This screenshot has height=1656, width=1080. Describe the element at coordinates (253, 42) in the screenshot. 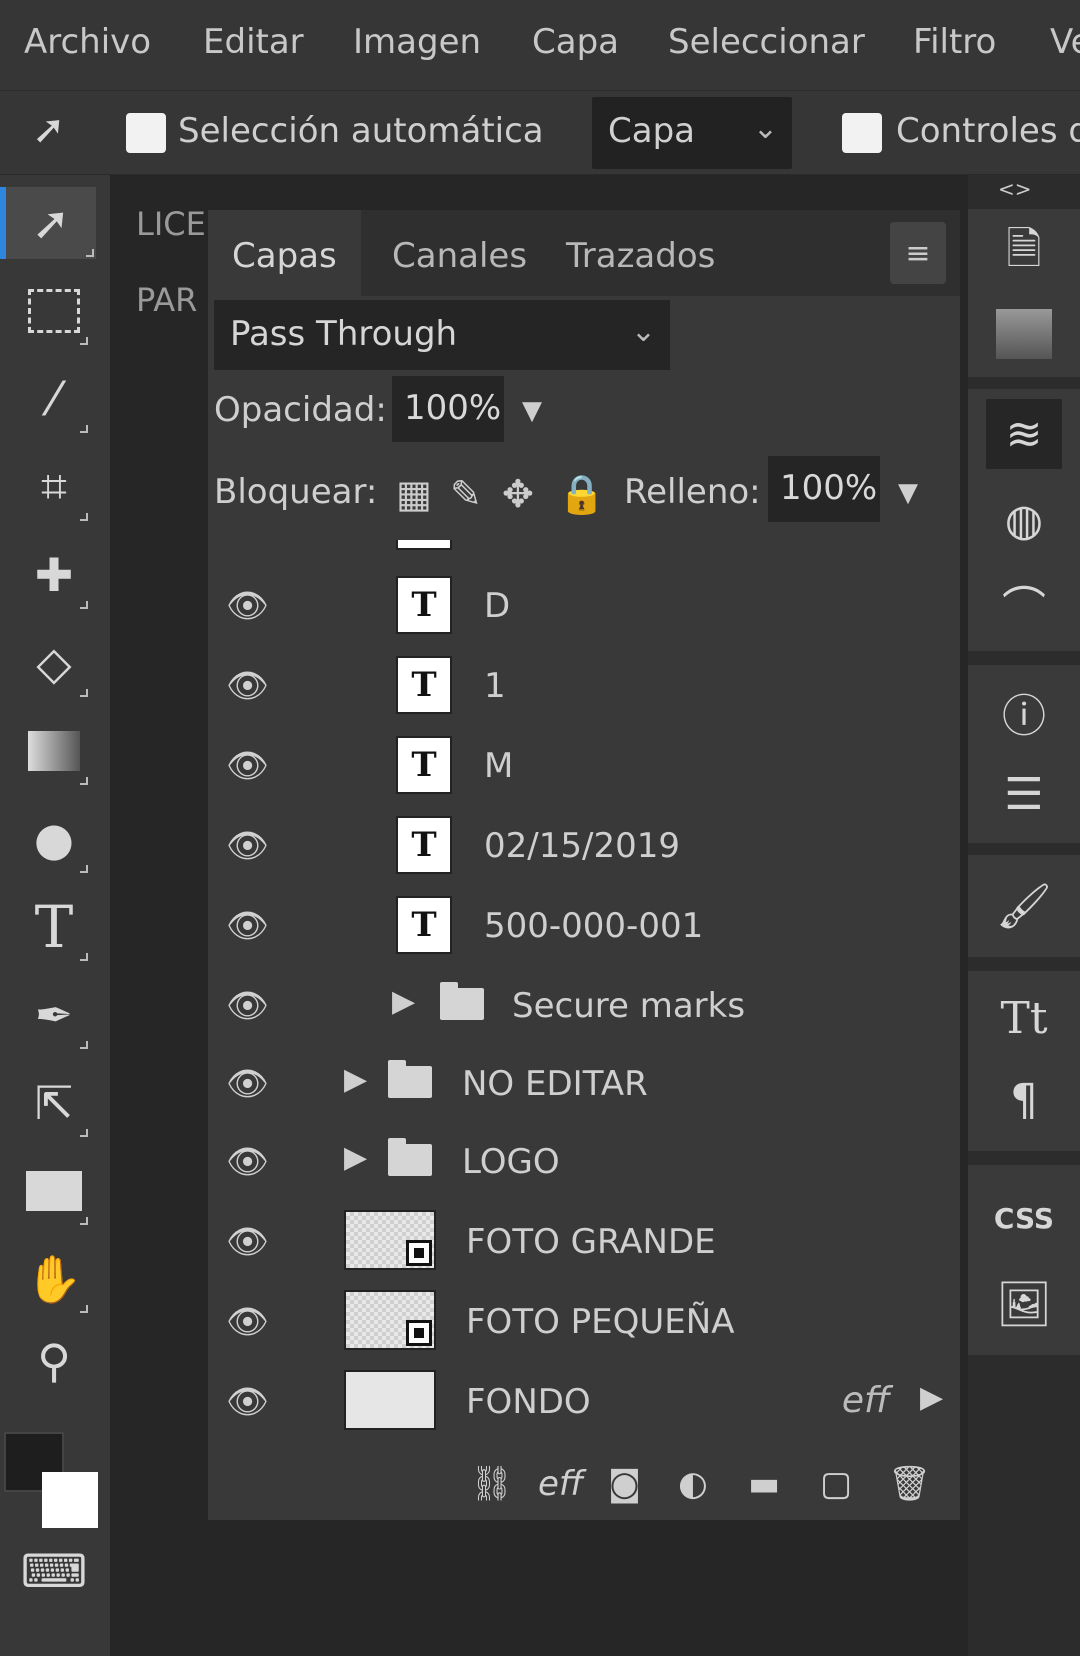

I see `menu-editar: Editar` at that location.